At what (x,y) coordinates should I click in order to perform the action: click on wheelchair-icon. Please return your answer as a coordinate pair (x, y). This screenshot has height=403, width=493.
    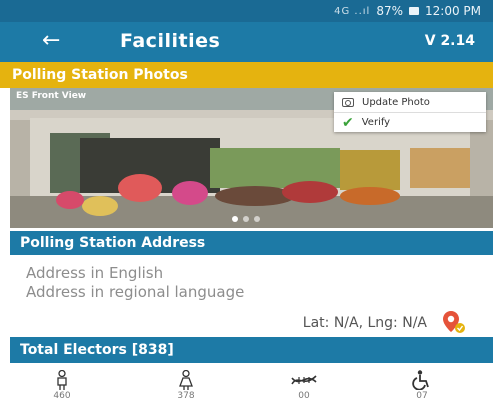
    Looking at the image, I should click on (420, 380).